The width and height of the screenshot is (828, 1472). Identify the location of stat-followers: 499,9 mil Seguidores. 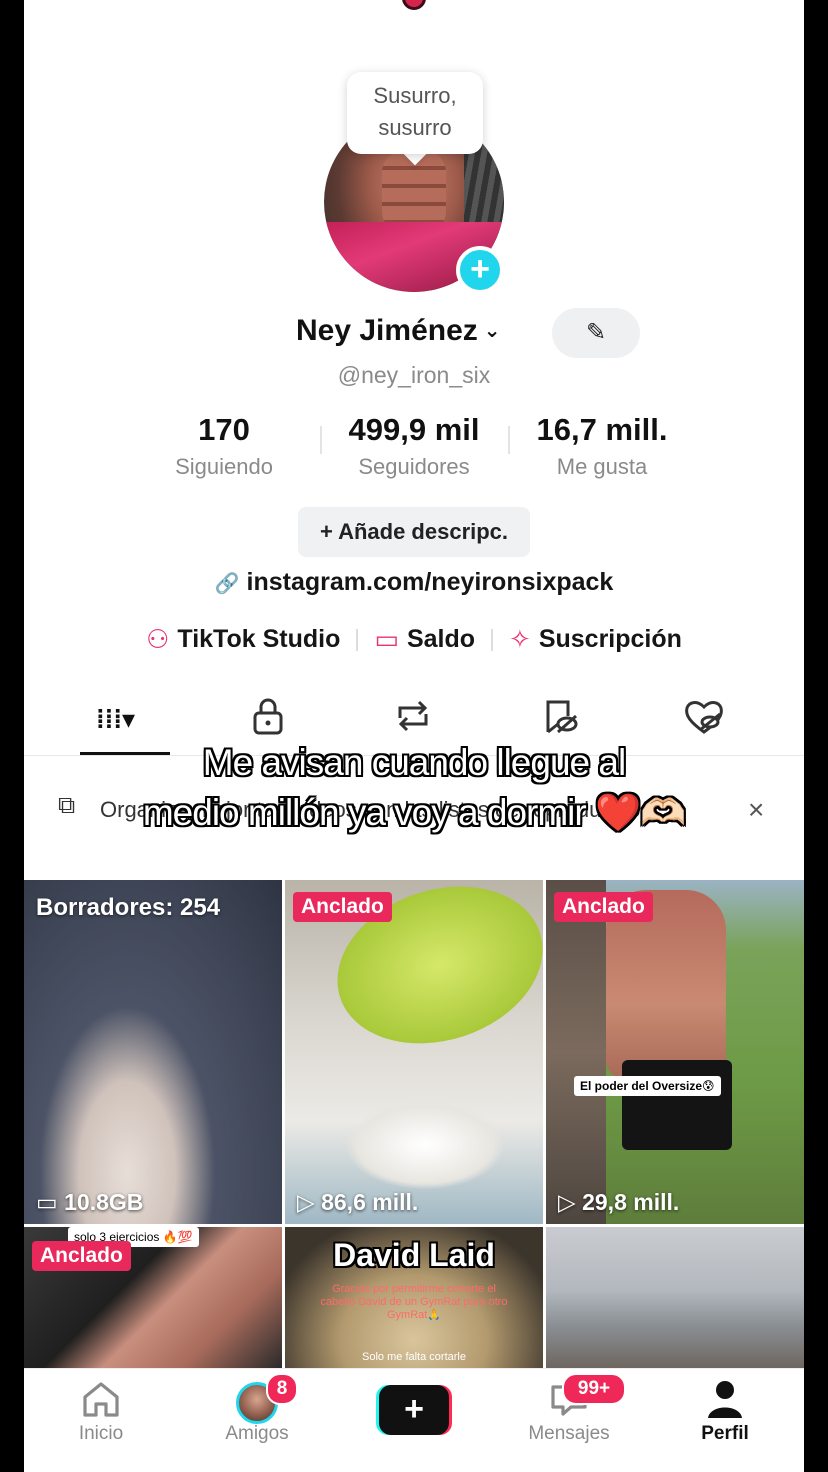
(414, 446).